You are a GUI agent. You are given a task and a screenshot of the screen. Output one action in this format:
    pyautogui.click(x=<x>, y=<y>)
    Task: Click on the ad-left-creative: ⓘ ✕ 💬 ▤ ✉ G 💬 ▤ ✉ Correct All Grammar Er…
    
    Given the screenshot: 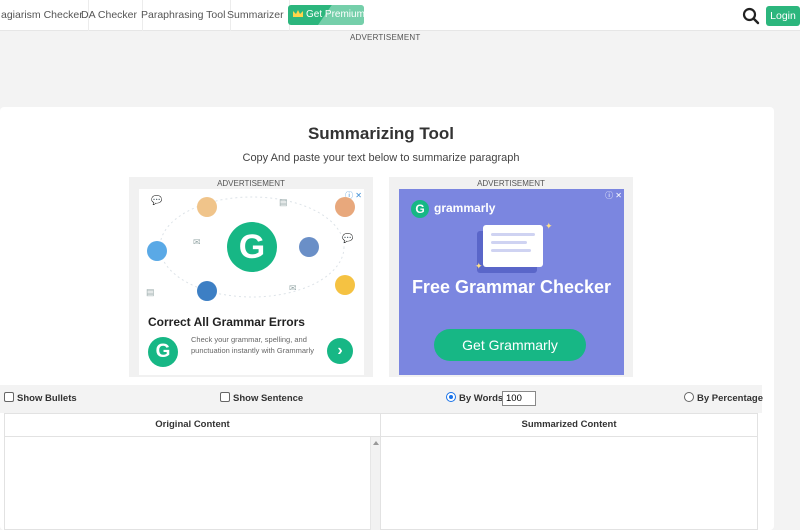 What is the action you would take?
    pyautogui.click(x=251, y=282)
    